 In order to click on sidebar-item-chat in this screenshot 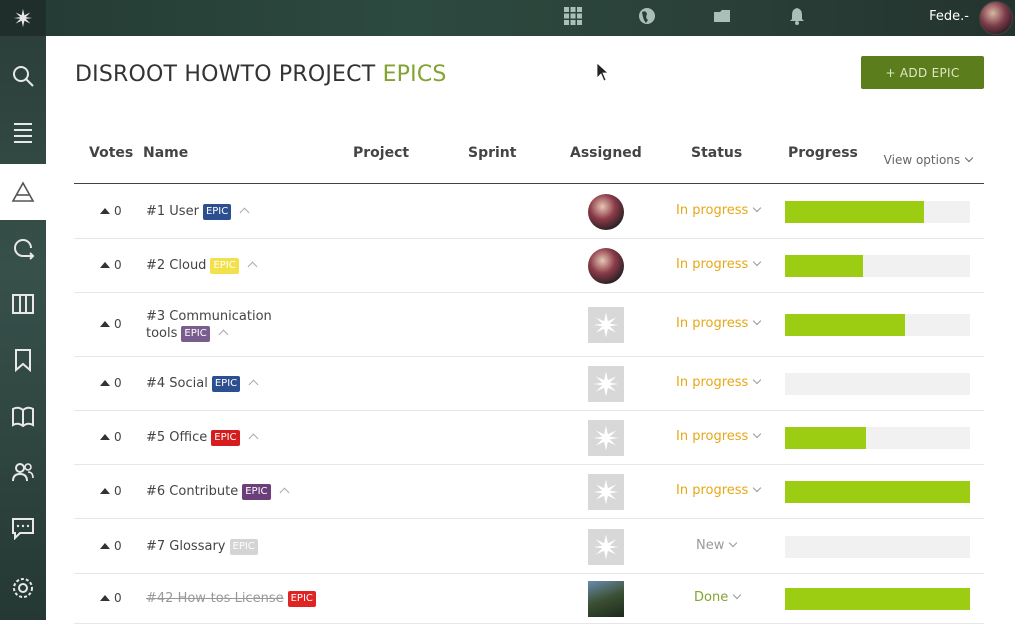, I will do `click(23, 528)`.